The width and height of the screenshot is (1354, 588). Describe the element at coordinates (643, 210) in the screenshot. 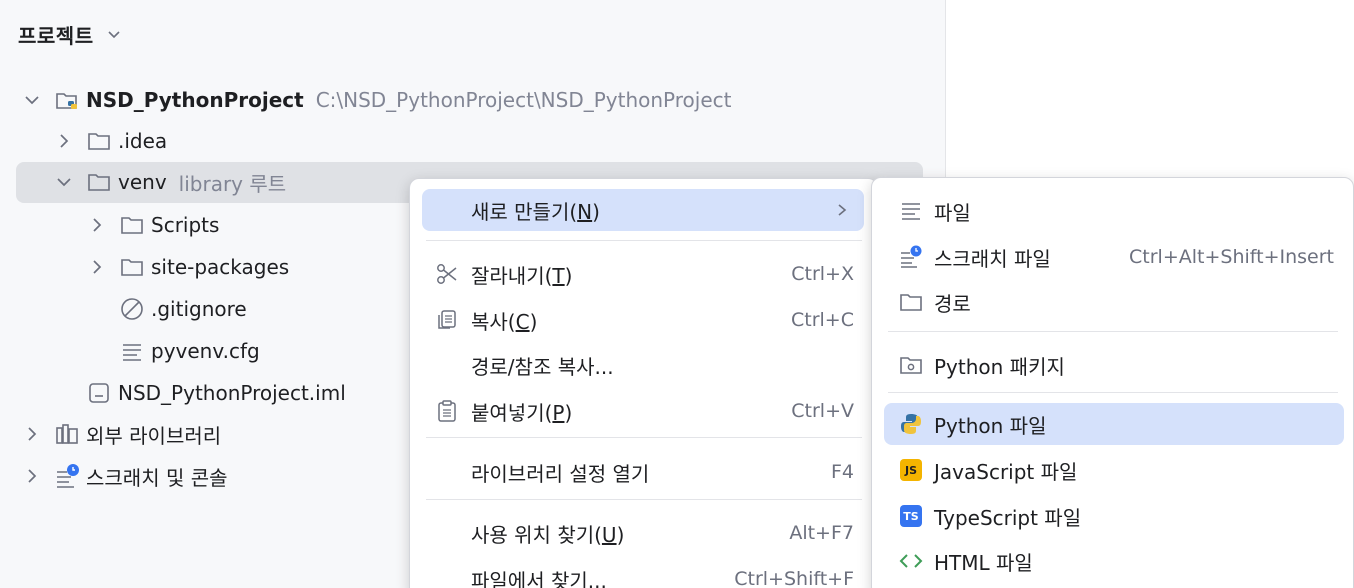

I see `menu-item-new: 새로 만들기(N)` at that location.